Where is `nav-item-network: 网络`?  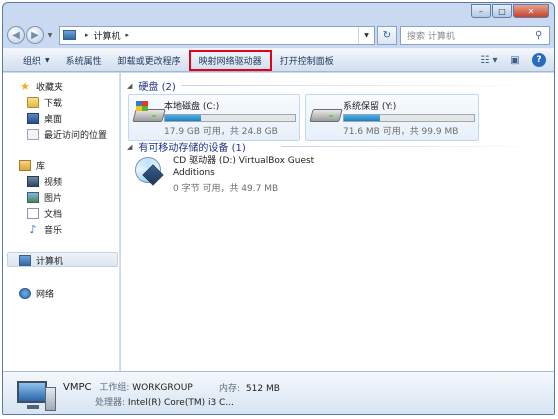 nav-item-network: 网络 is located at coordinates (36, 293).